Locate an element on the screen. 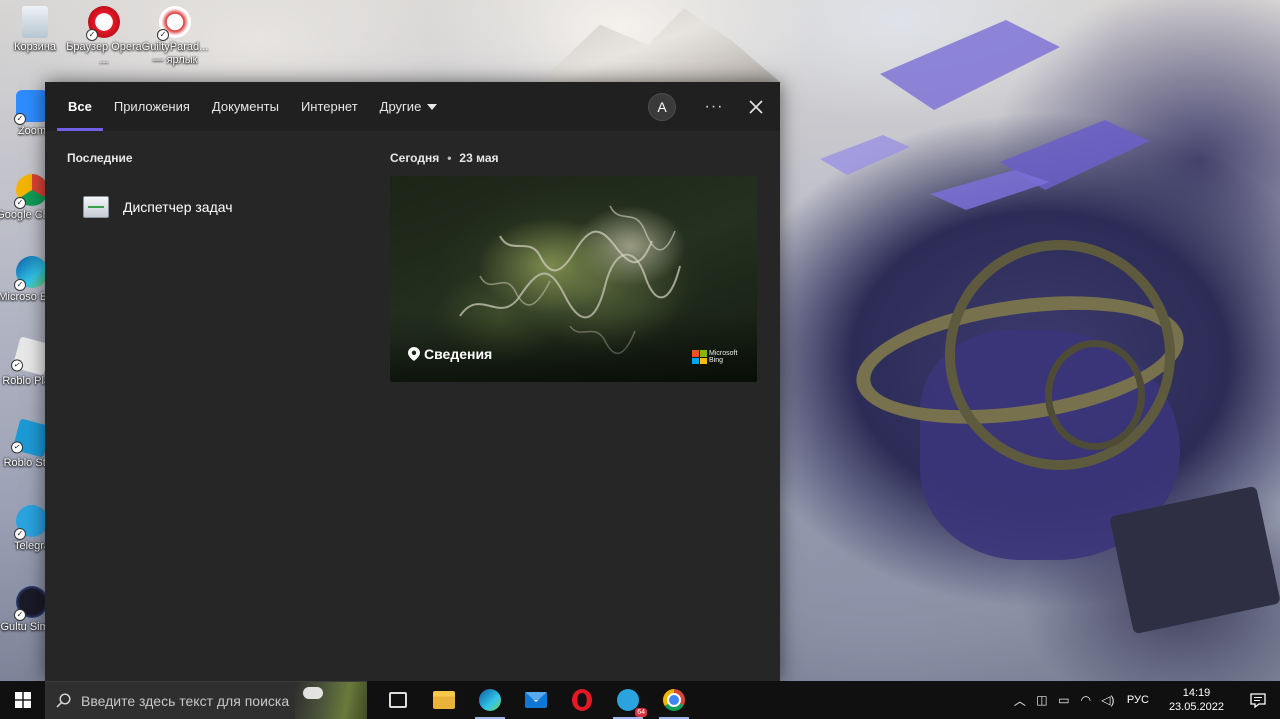  recent-section-title: Последние is located at coordinates (100, 158).